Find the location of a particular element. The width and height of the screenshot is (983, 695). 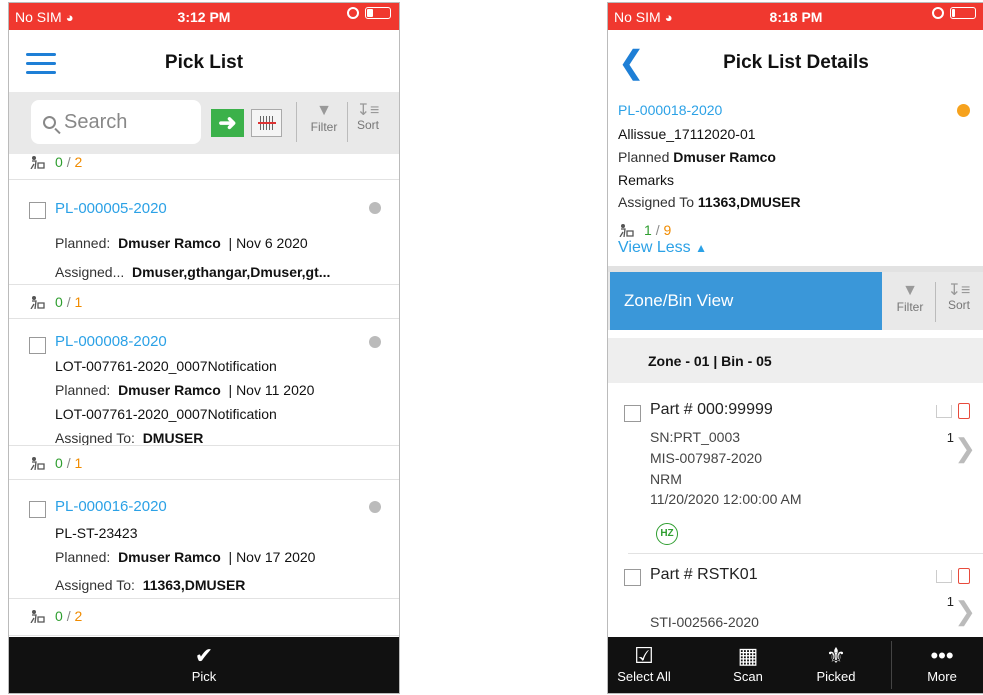

scan-icon: ▦ is located at coordinates (748, 655).